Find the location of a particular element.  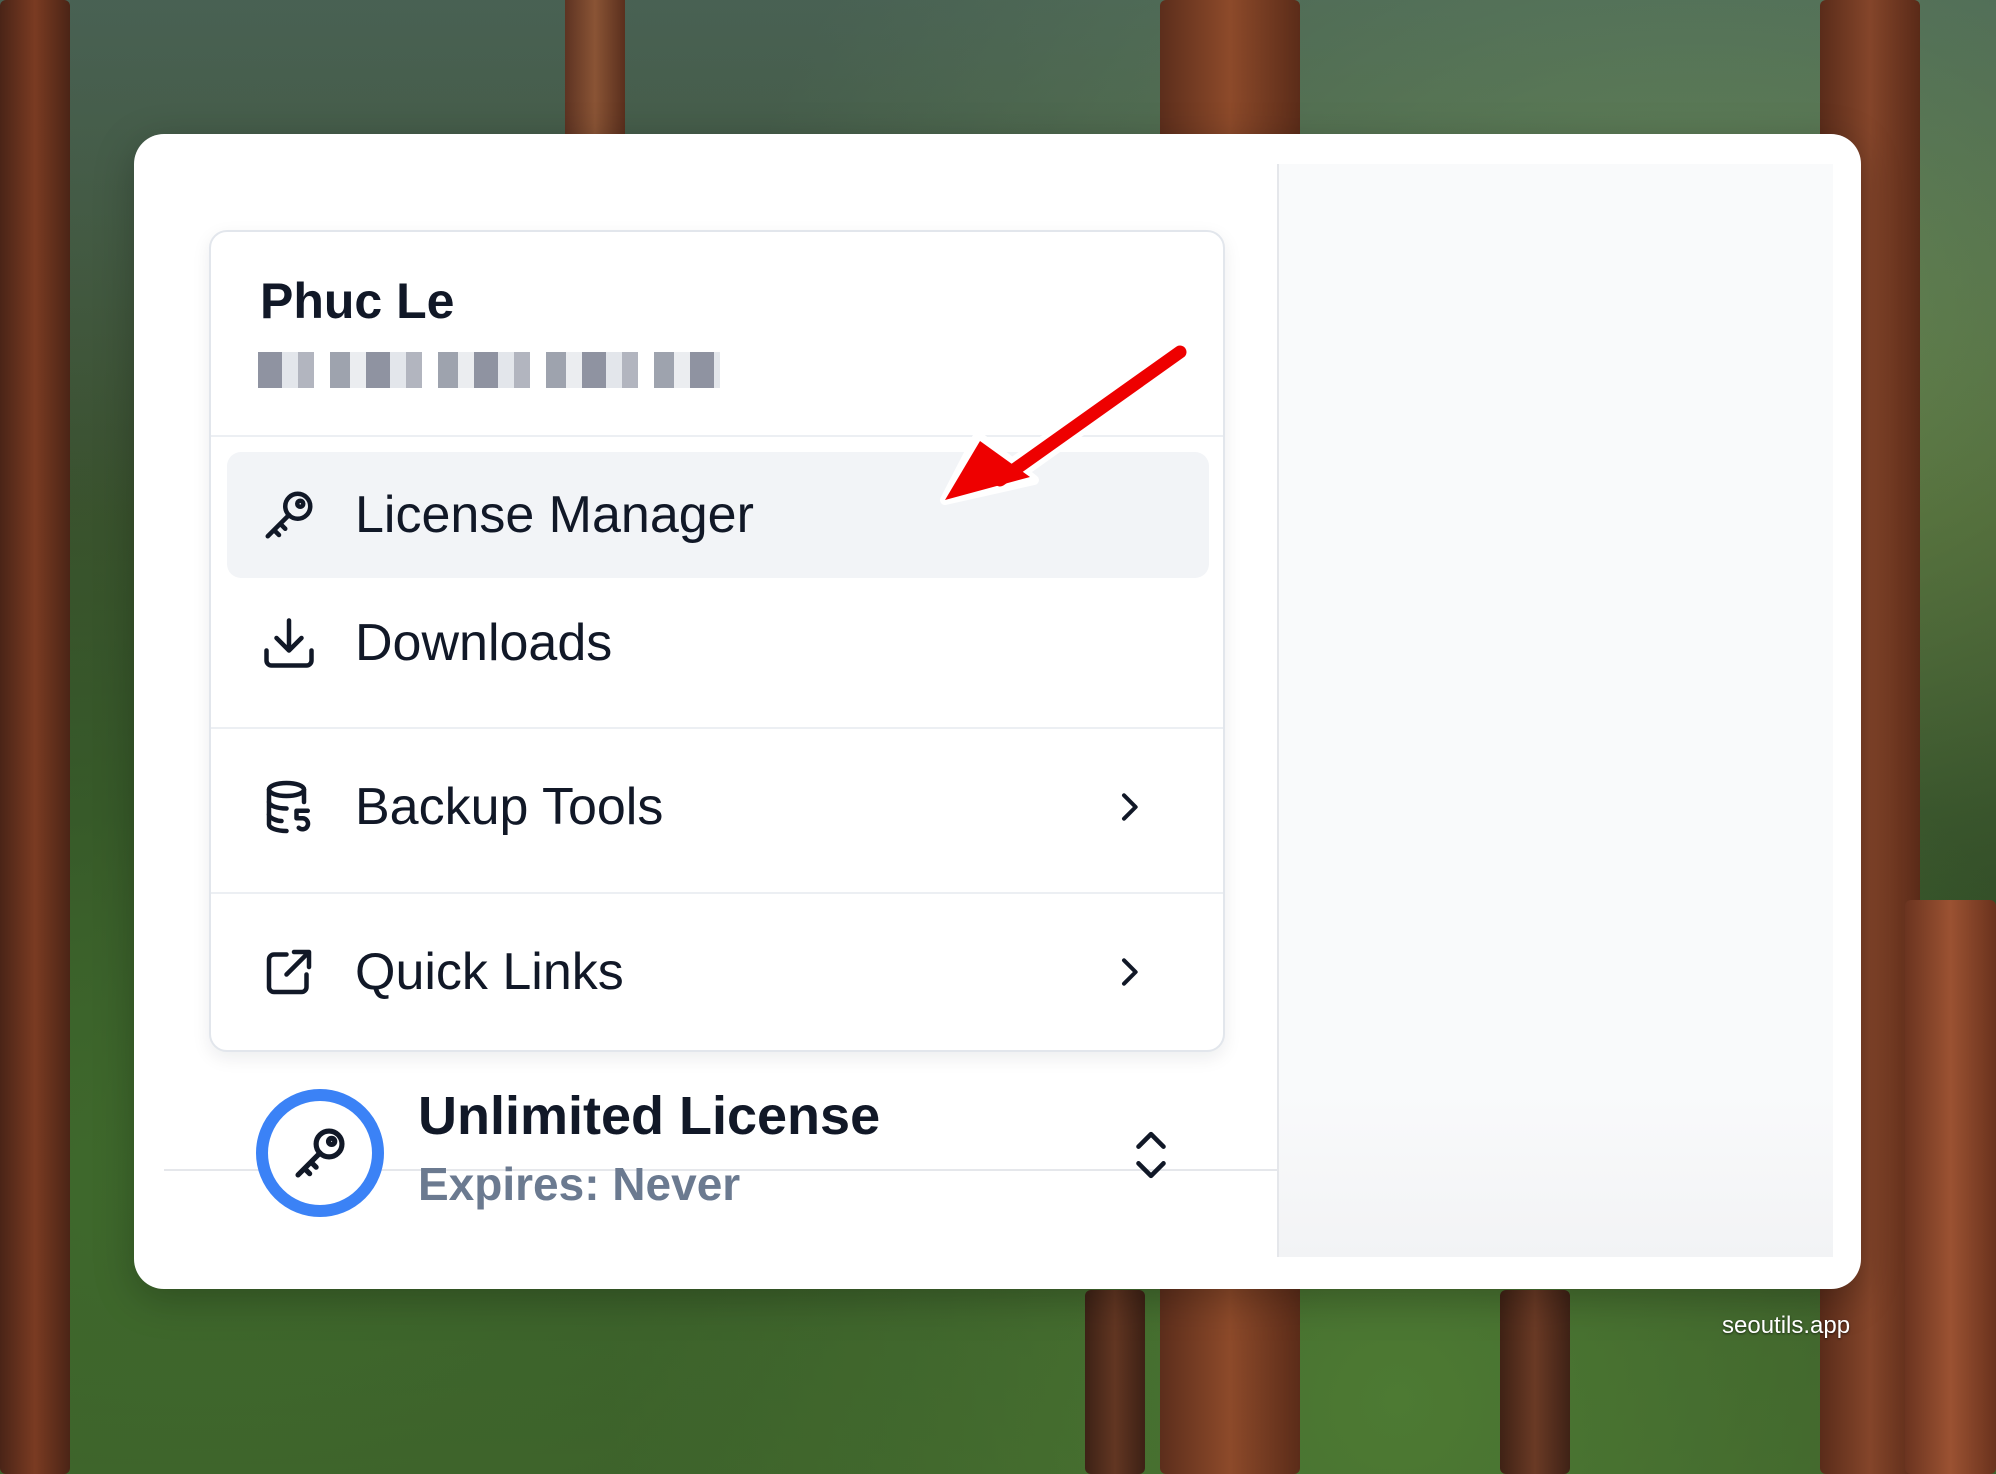

user-name: Phuc Le is located at coordinates (357, 301).